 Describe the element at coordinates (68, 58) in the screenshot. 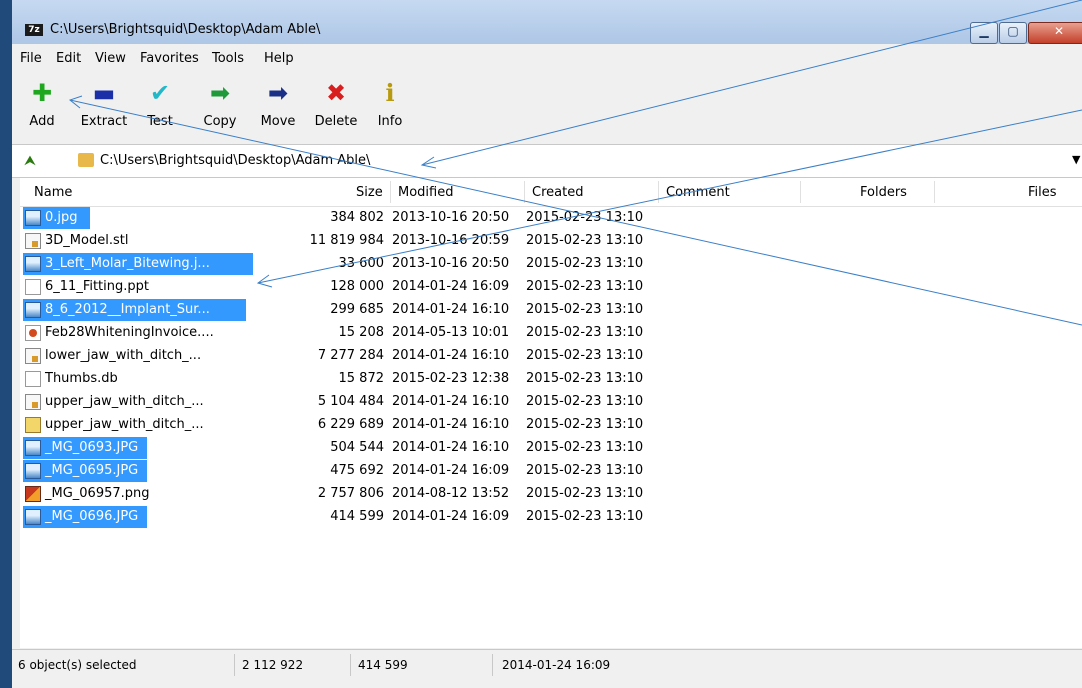

I see `menu-edit: Edit` at that location.